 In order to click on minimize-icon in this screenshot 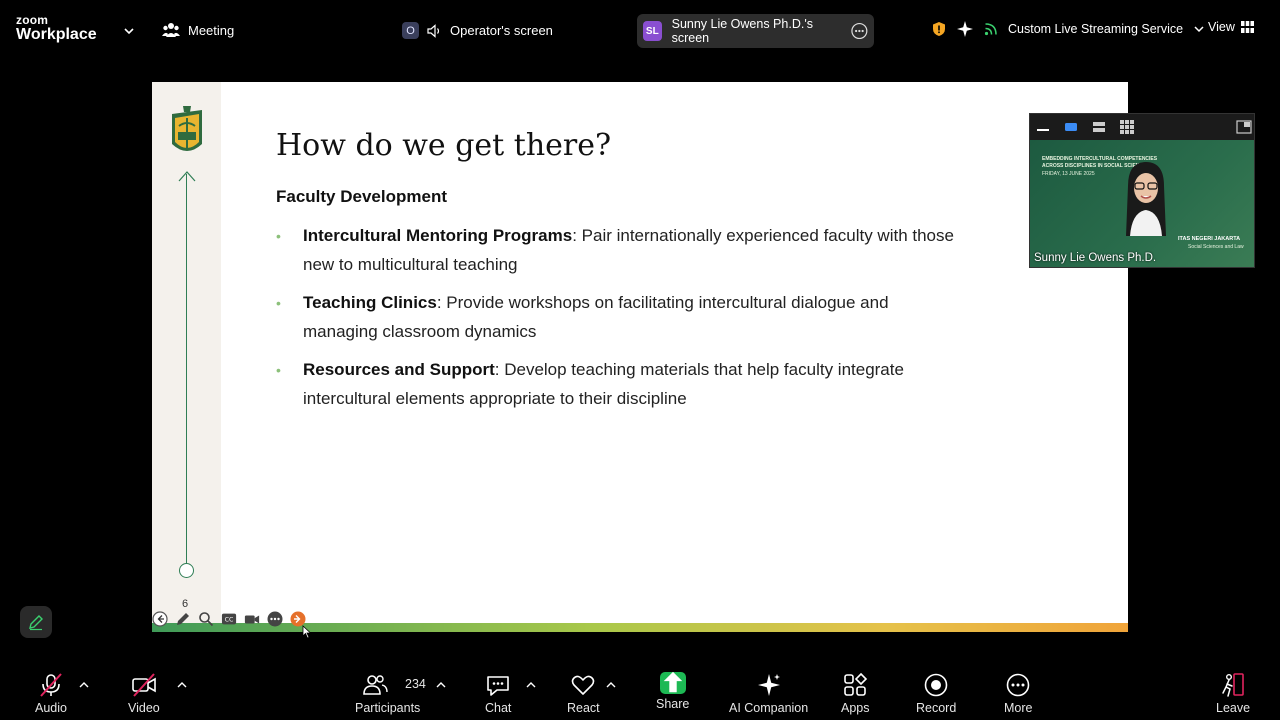, I will do `click(1043, 127)`.